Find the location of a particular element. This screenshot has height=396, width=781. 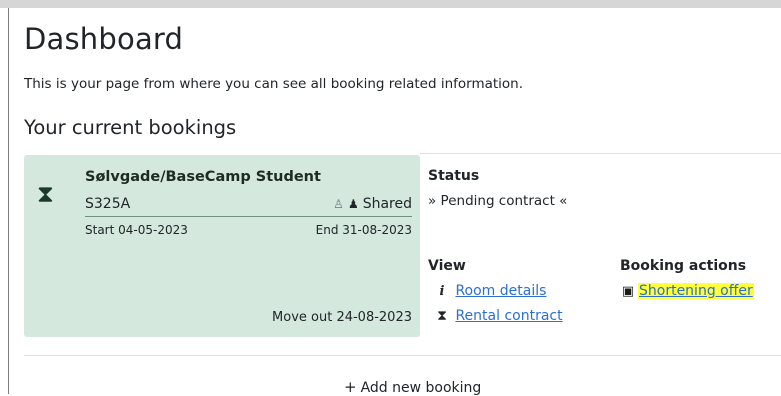

room-type: ♙ ♟ Shared is located at coordinates (372, 204).